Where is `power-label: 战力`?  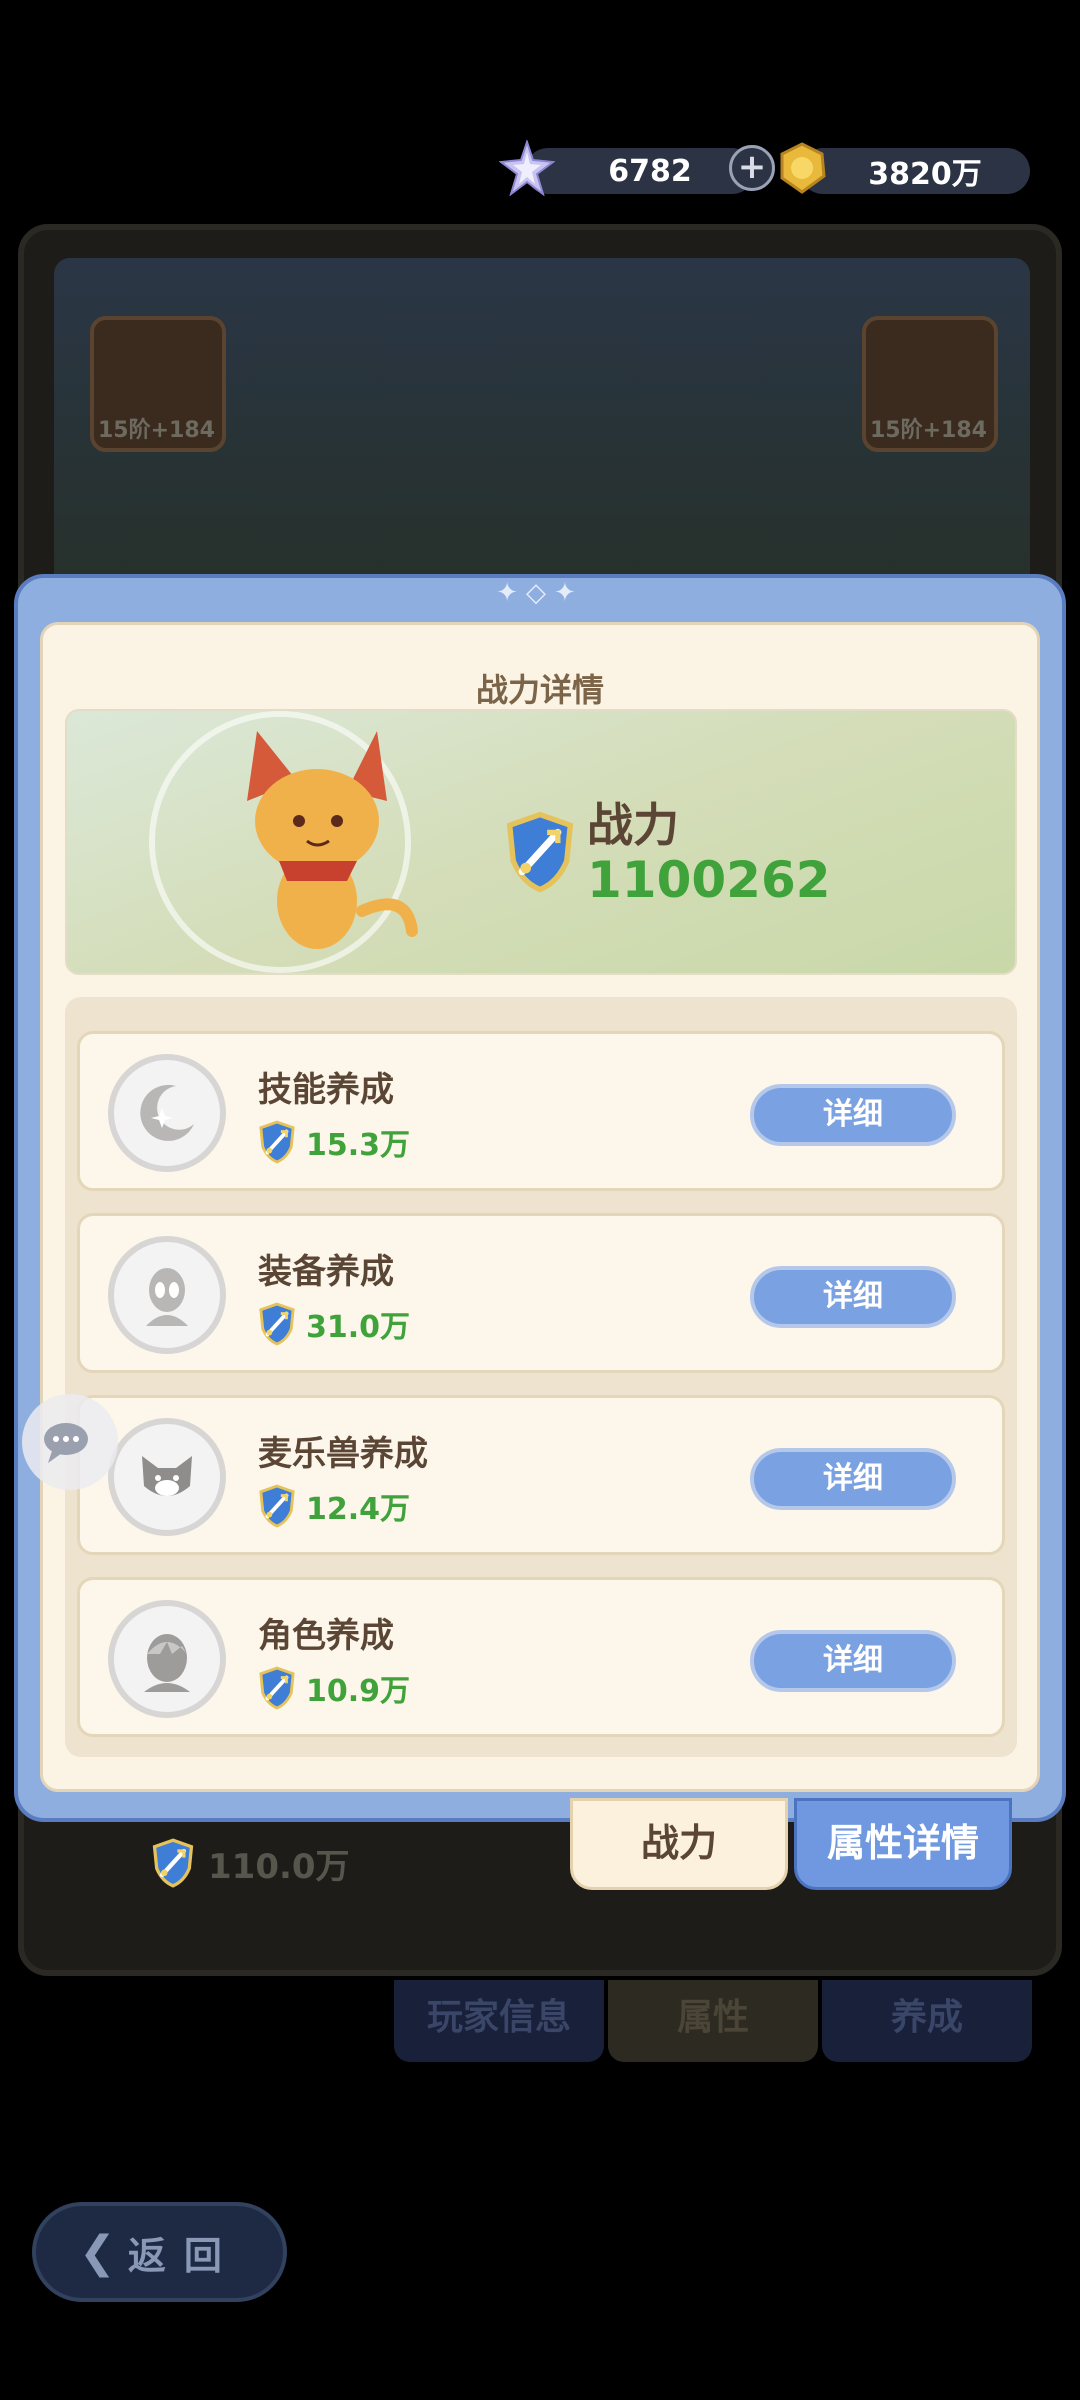 power-label: 战力 is located at coordinates (633, 825).